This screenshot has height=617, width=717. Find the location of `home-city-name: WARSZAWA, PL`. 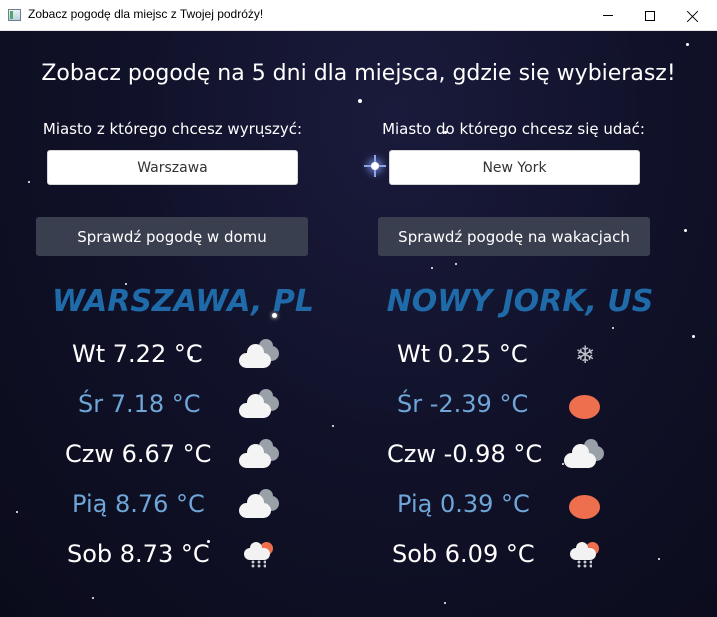

home-city-name: WARSZAWA, PL is located at coordinates (183, 301).